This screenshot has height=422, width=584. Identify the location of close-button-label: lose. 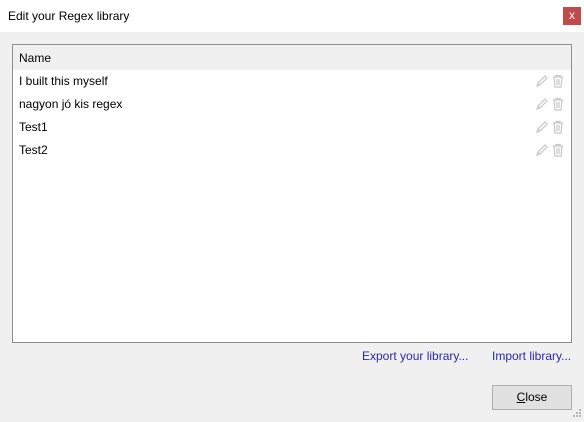
(536, 397).